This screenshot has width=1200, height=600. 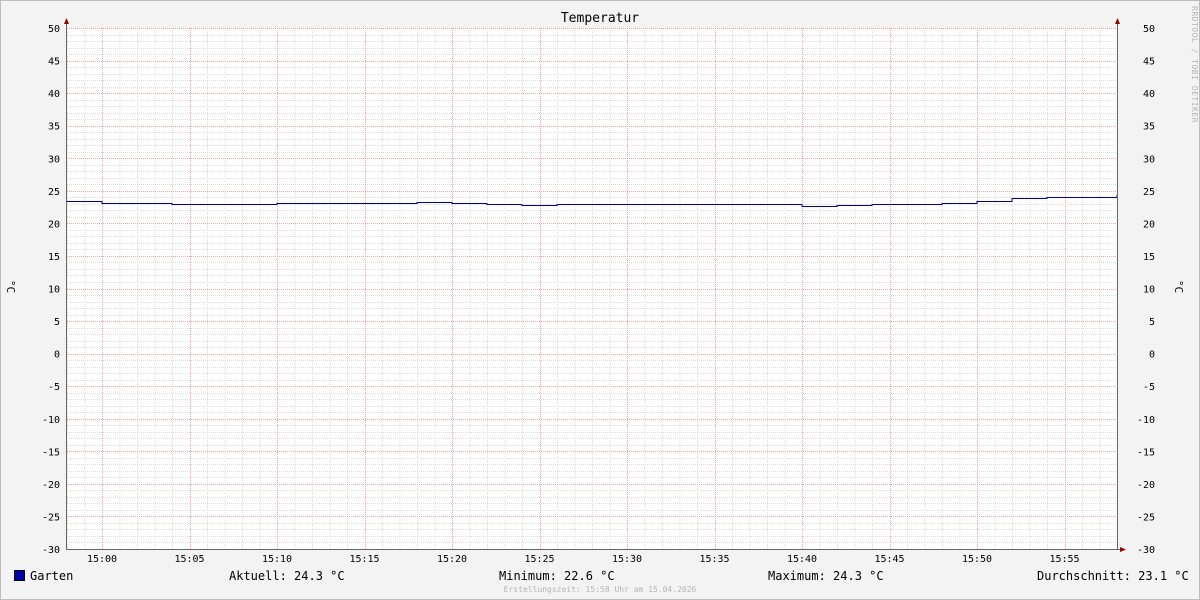 I want to click on y-tick-label-right: 15, so click(x=1149, y=257).